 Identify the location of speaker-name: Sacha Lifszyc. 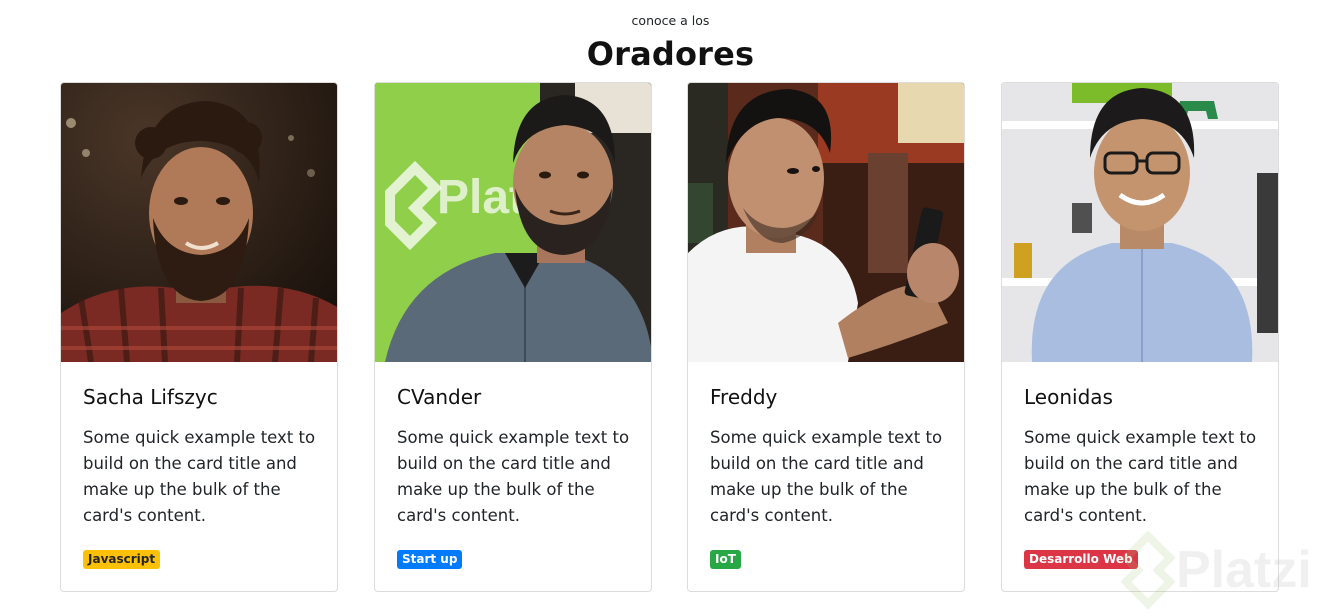
(150, 397).